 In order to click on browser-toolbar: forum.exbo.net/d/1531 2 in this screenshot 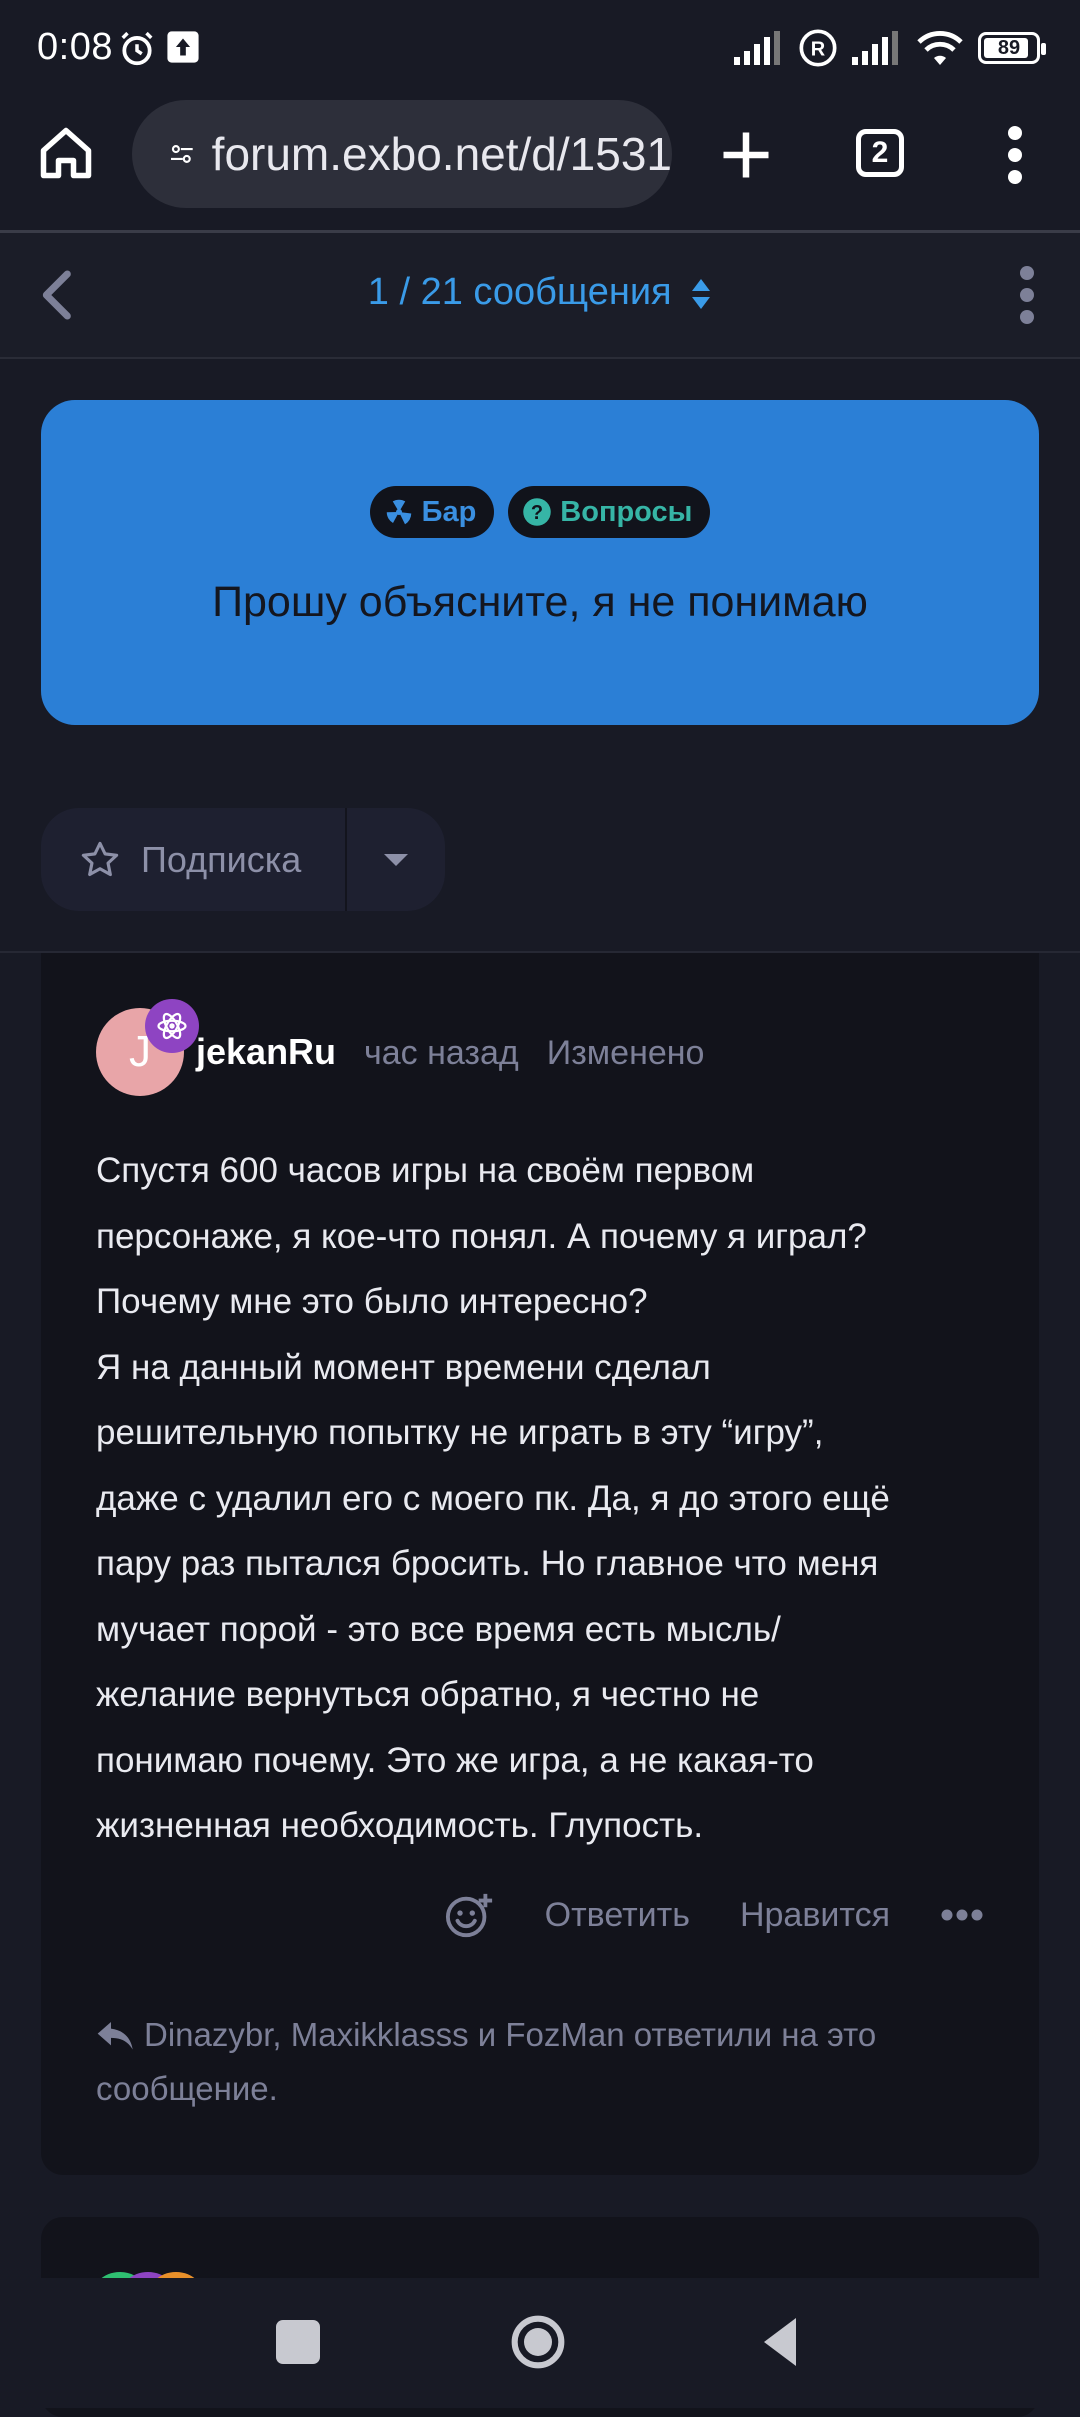, I will do `click(540, 164)`.